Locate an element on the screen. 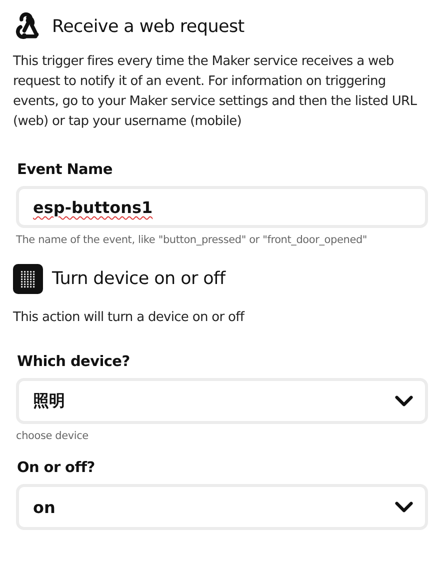  field-hint: choose device is located at coordinates (52, 436).